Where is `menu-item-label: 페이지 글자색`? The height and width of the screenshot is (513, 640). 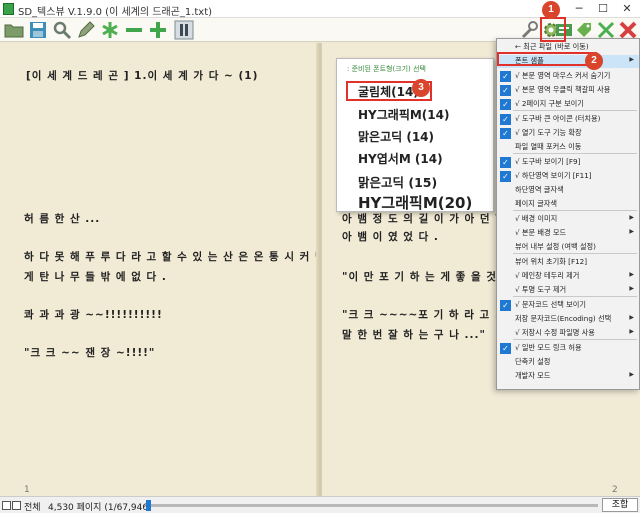
menu-item-label: 페이지 글자색 is located at coordinates (536, 203).